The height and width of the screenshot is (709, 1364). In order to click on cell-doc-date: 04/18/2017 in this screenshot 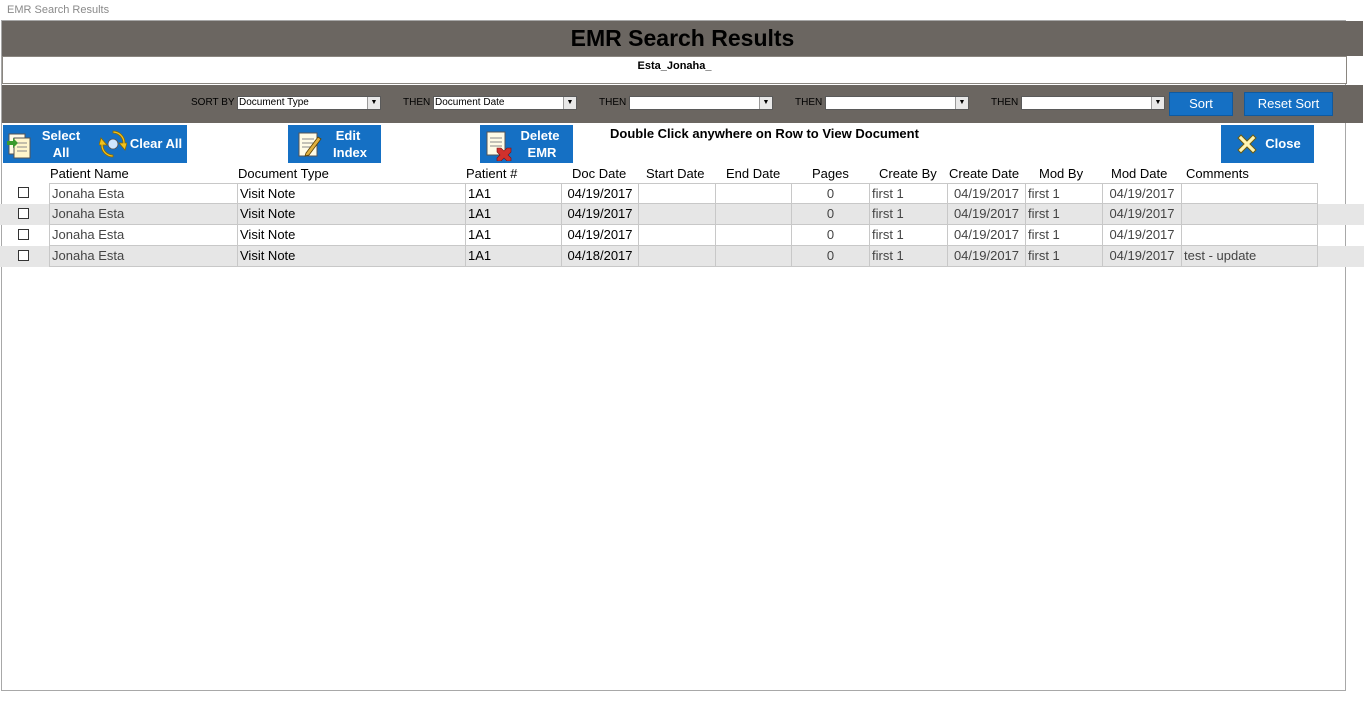, I will do `click(600, 256)`.